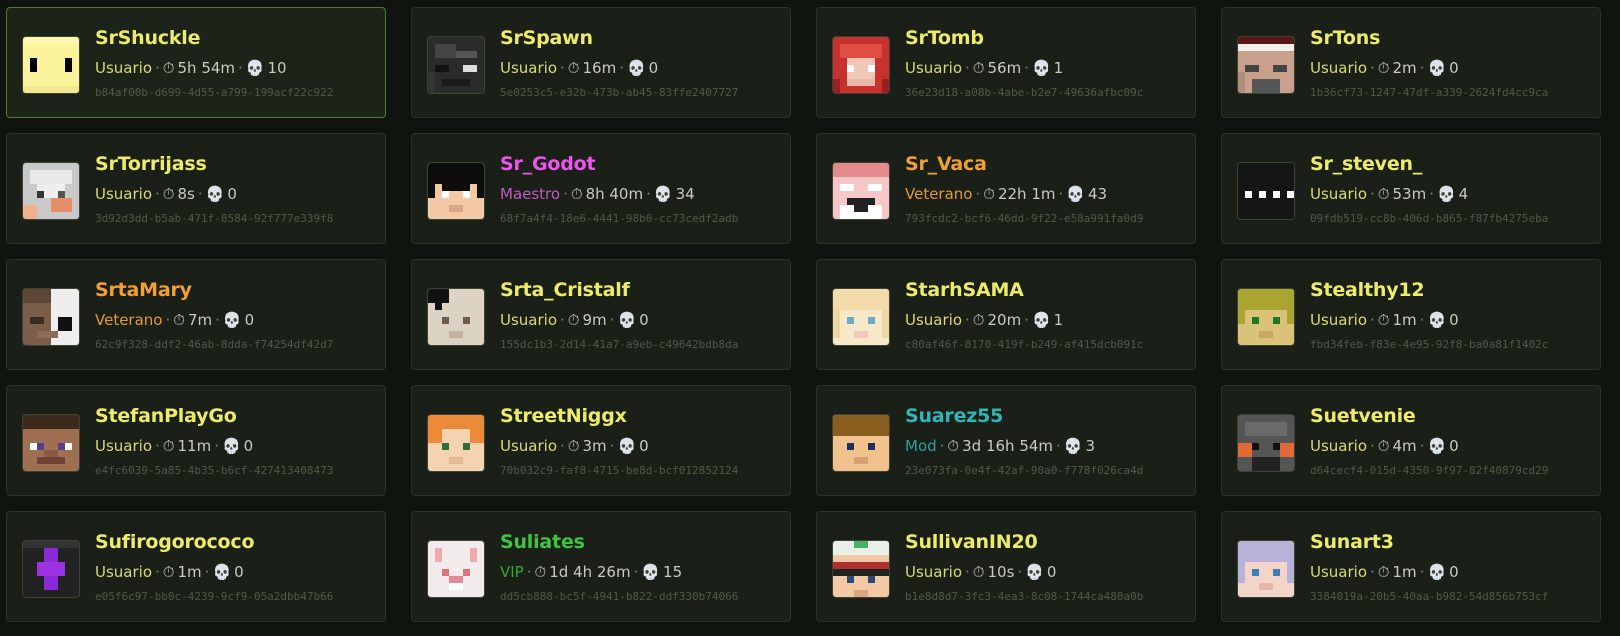 This screenshot has width=1620, height=636. What do you see at coordinates (548, 164) in the screenshot?
I see `player-name: Sr_Godot` at bounding box center [548, 164].